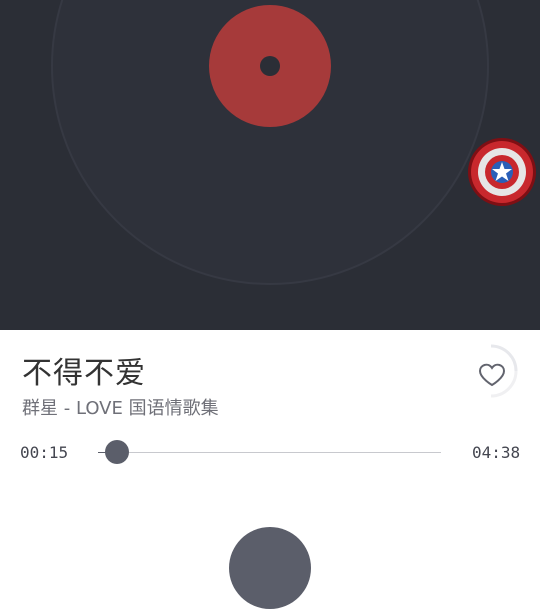 This screenshot has height=609, width=540. I want to click on record-spindle-hole, so click(270, 66).